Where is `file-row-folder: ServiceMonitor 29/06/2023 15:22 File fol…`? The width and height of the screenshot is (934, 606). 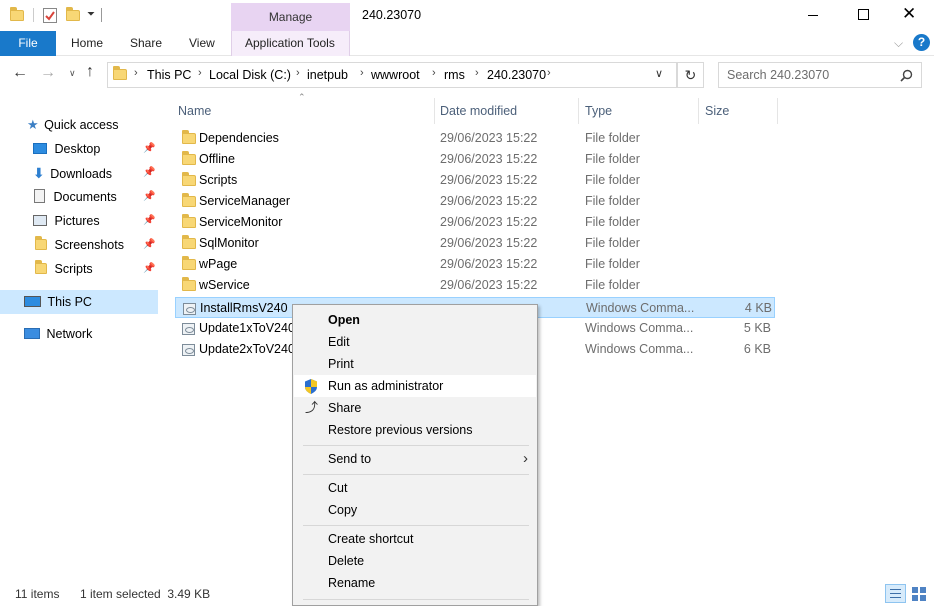
file-row-folder: ServiceMonitor 29/06/2023 15:22 File fol… is located at coordinates (475, 222).